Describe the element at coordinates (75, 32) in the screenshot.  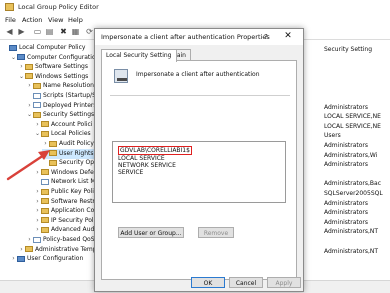
I see `properties-icon: ▦` at that location.